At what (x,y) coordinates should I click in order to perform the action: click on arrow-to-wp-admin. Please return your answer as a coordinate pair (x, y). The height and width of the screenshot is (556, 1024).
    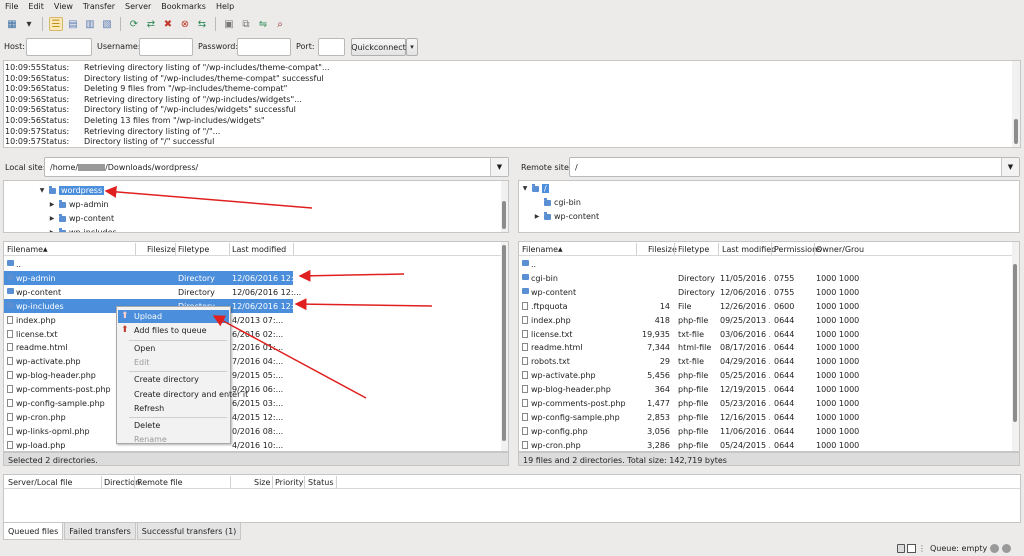
    Looking at the image, I should click on (351, 275).